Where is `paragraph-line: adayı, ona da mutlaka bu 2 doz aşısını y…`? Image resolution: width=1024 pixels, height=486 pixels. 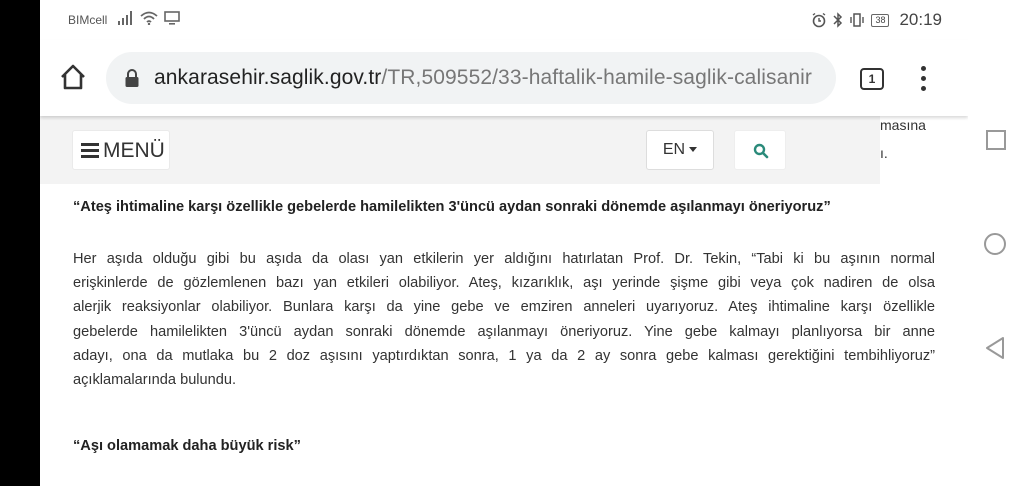 paragraph-line: adayı, ona da mutlaka bu 2 doz aşısını y… is located at coordinates (504, 355).